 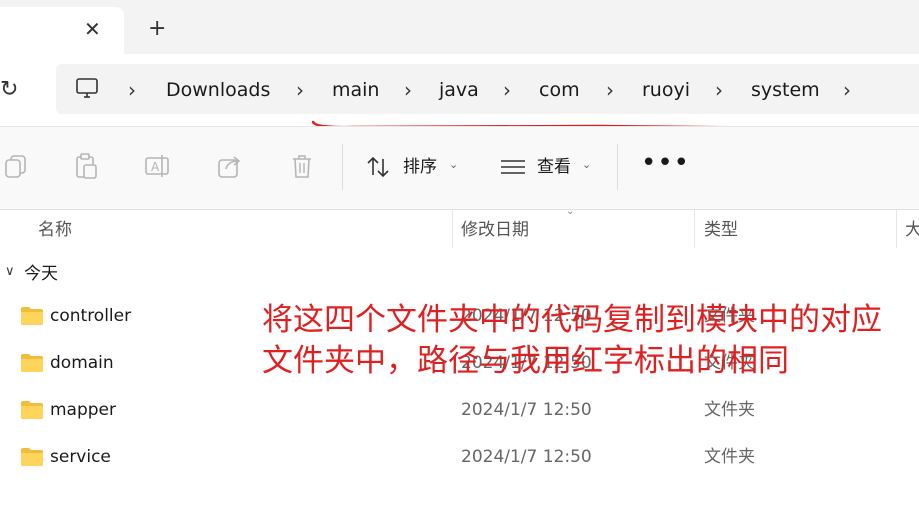 What do you see at coordinates (420, 167) in the screenshot?
I see `sort-button: 排序` at bounding box center [420, 167].